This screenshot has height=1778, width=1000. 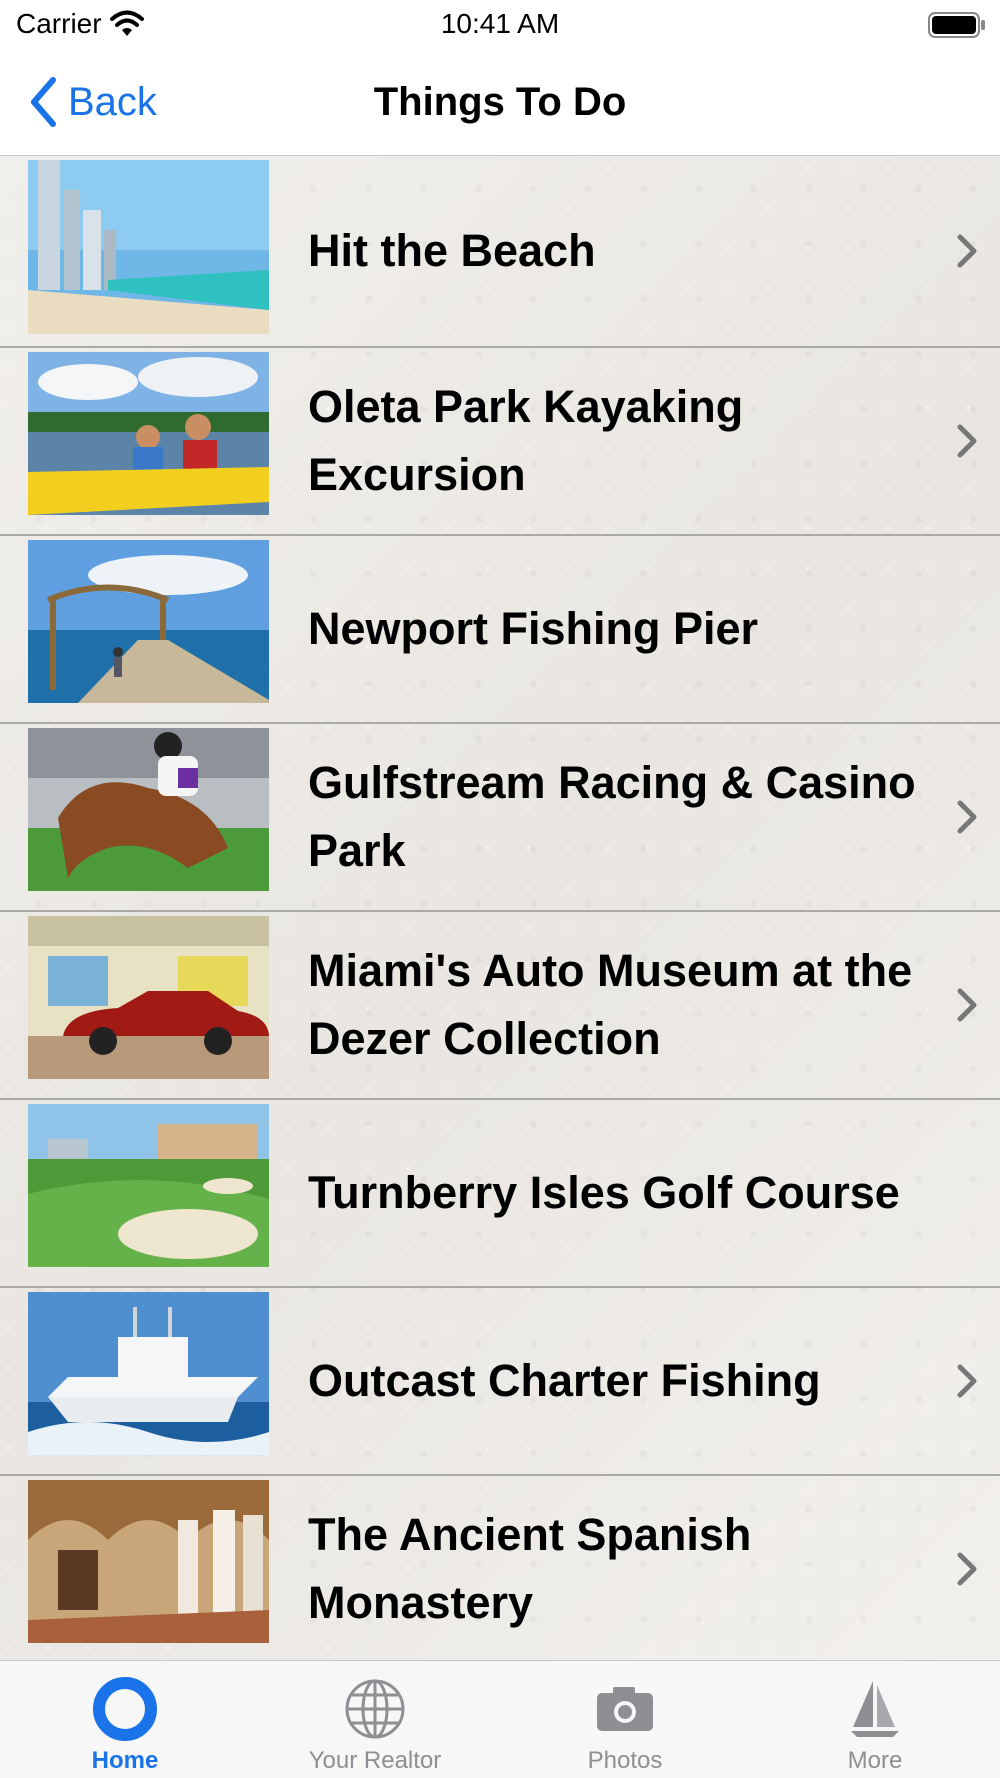 I want to click on tab-photos: Photos, so click(x=625, y=1719).